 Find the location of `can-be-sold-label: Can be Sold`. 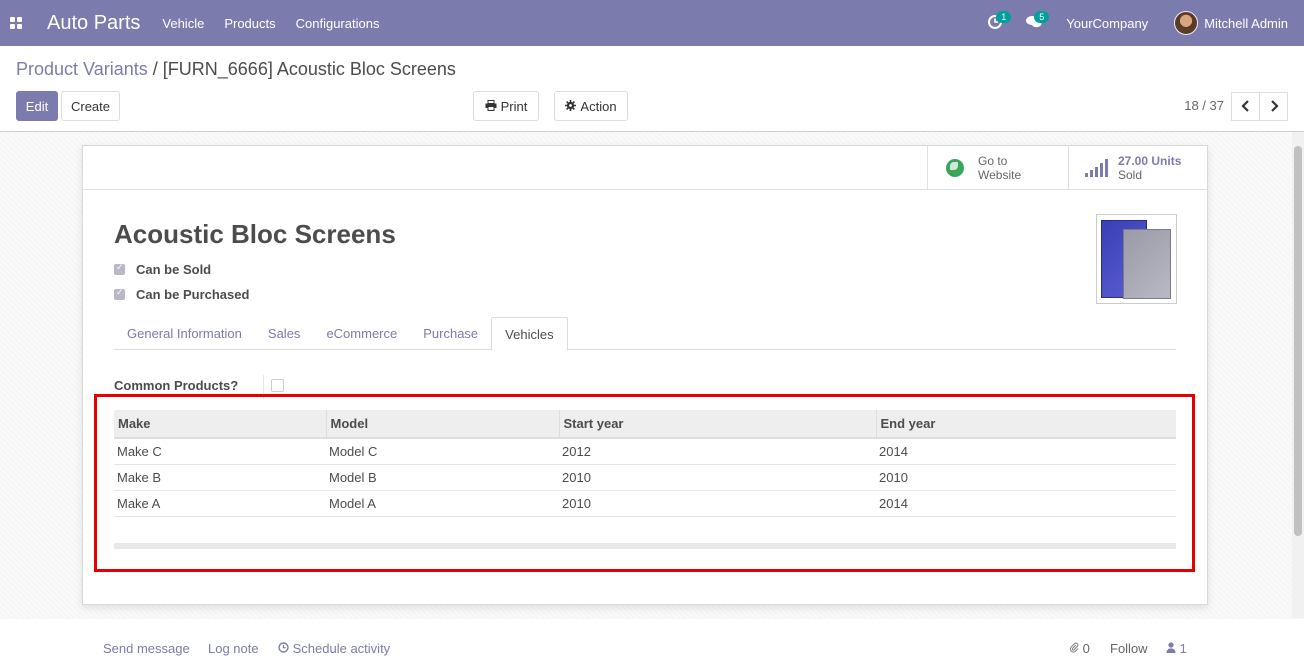

can-be-sold-label: Can be Sold is located at coordinates (174, 269).